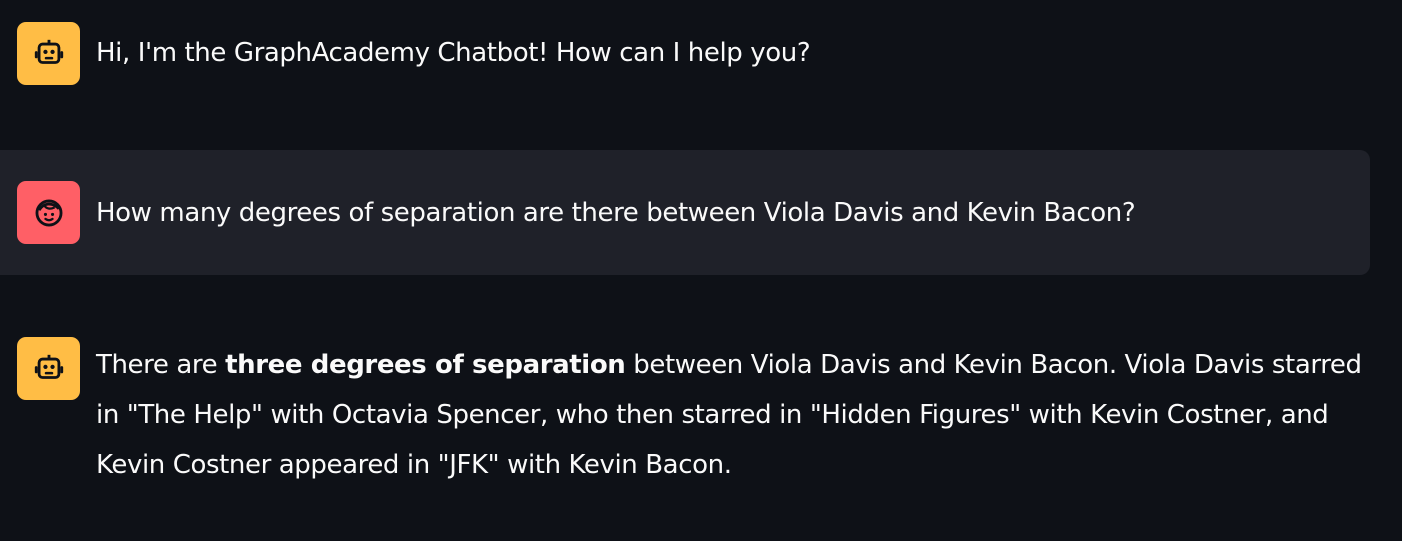  What do you see at coordinates (425, 365) in the screenshot?
I see `message-text-bold: three degrees of separation` at bounding box center [425, 365].